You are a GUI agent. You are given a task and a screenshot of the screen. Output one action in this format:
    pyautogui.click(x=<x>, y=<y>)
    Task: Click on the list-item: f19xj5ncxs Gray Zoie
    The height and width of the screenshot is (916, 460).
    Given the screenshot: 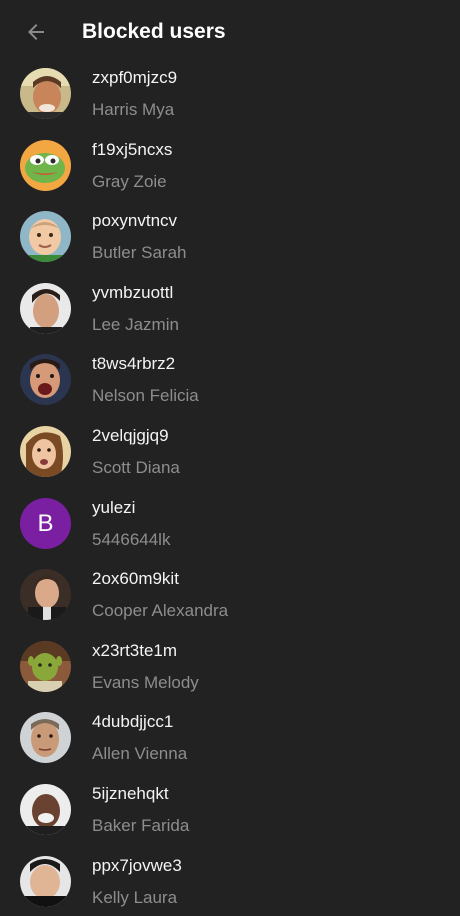 What is the action you would take?
    pyautogui.click(x=230, y=165)
    